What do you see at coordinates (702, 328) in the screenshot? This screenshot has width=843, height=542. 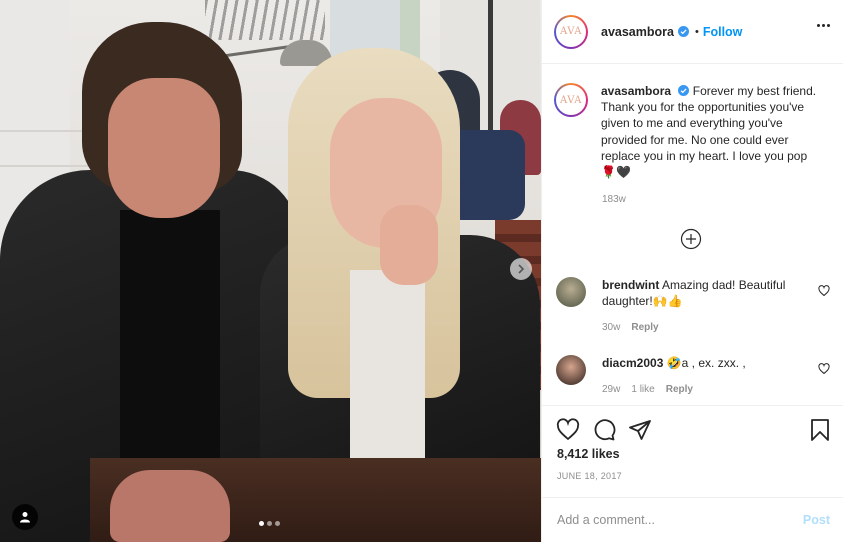 I see `comment-meta: 30w Reply` at bounding box center [702, 328].